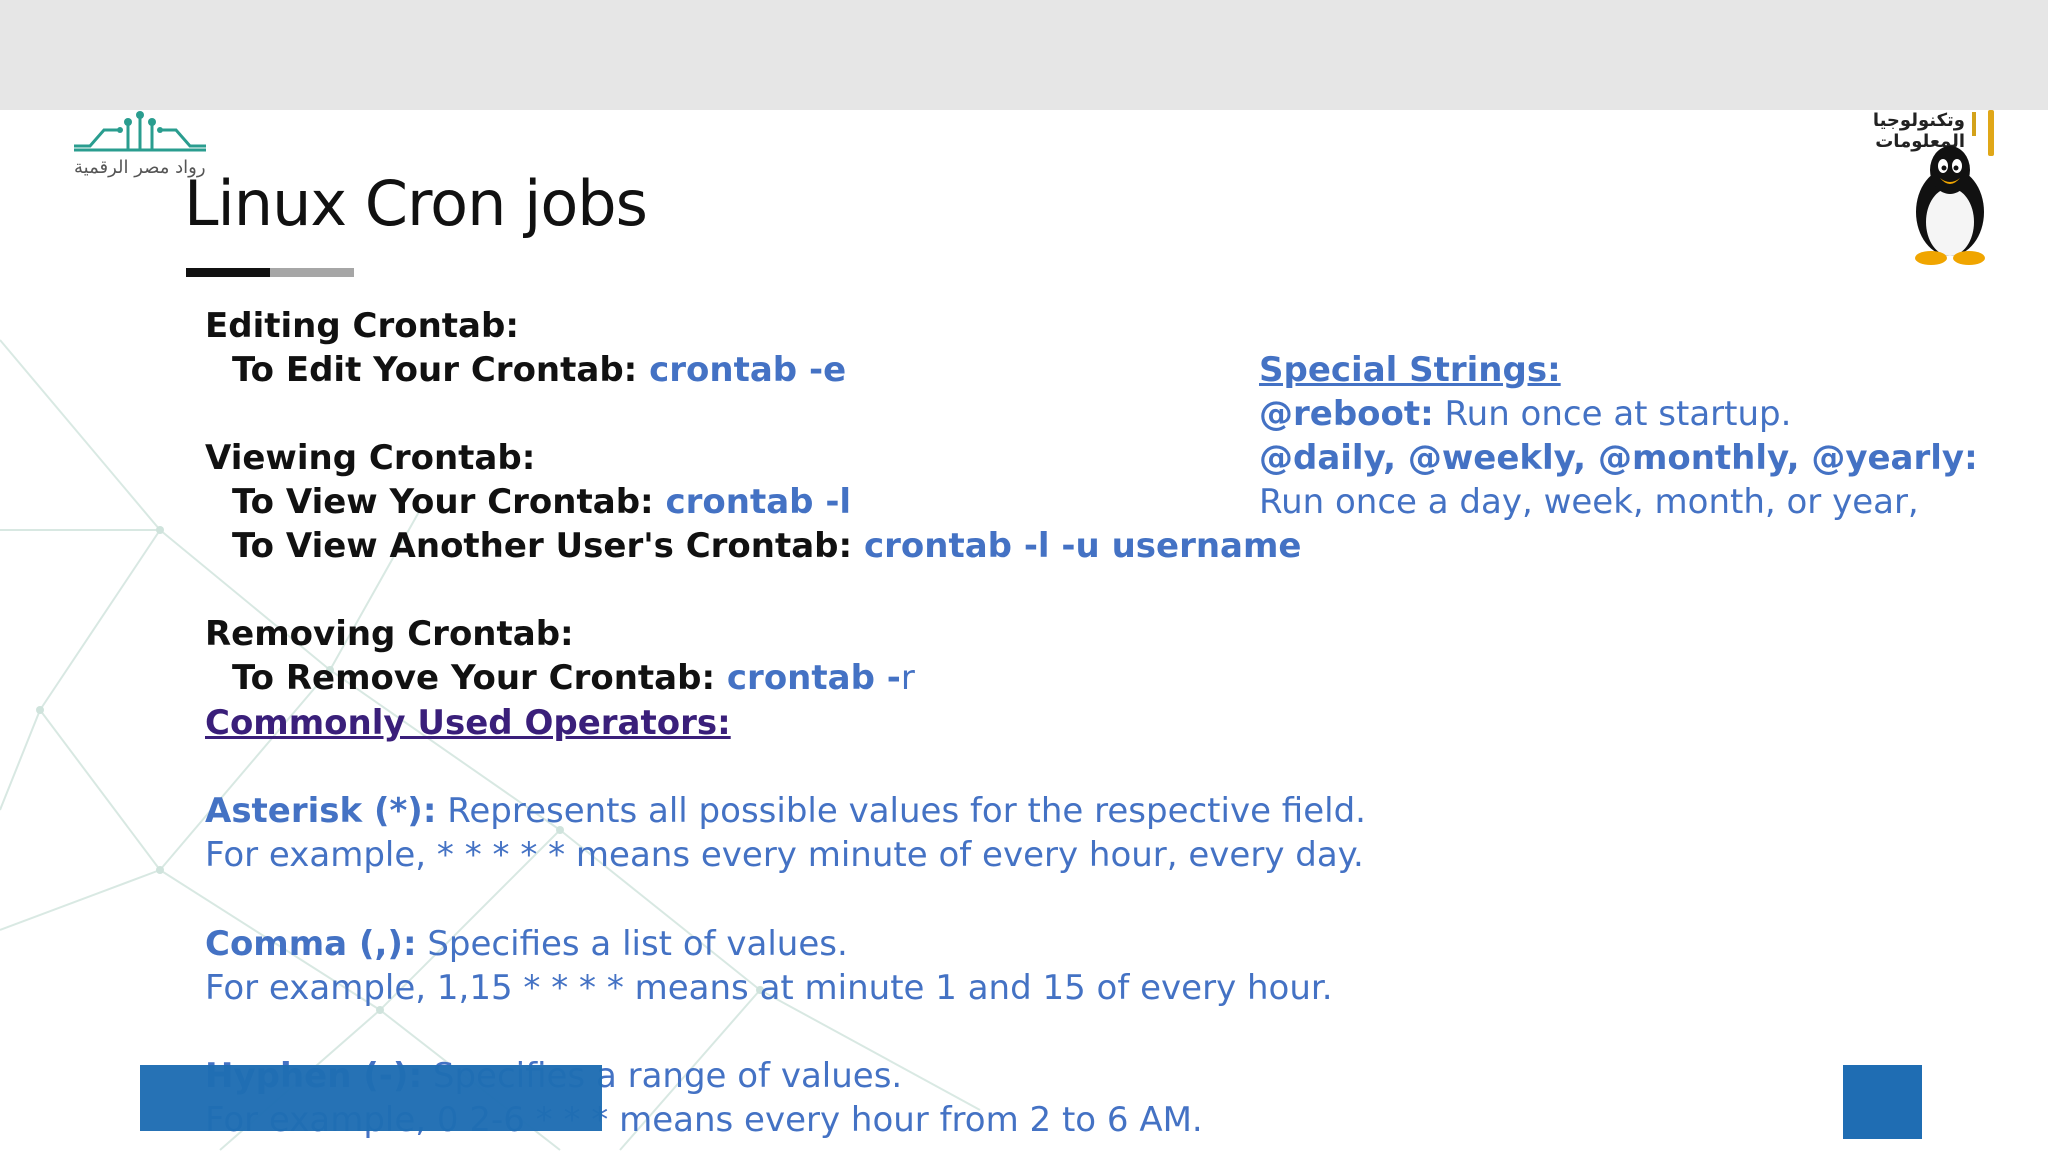  I want to click on removing-heading: Removing Crontab:, so click(389, 634).